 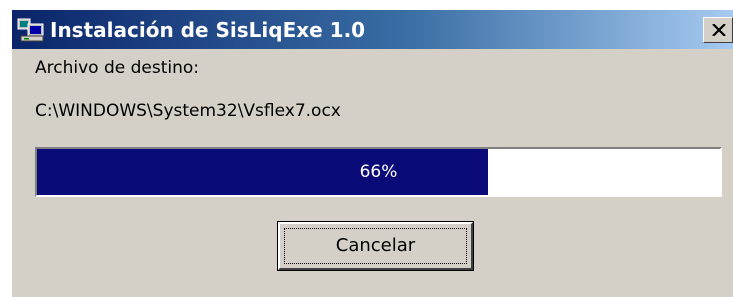 I want to click on close-icon, so click(x=719, y=30).